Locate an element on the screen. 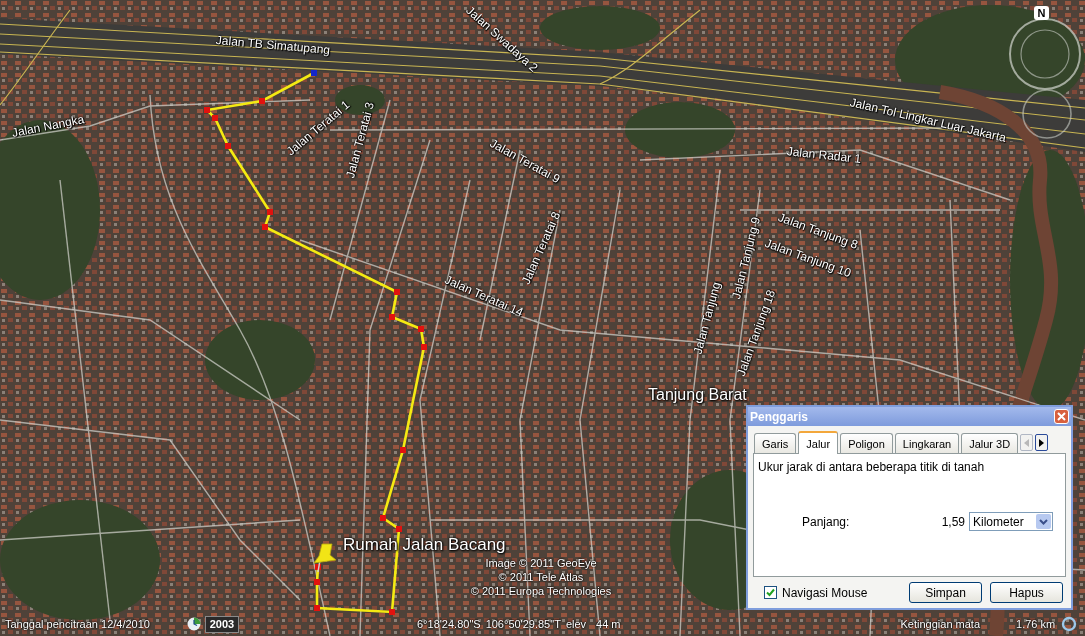  tab: Poligon is located at coordinates (866, 443).